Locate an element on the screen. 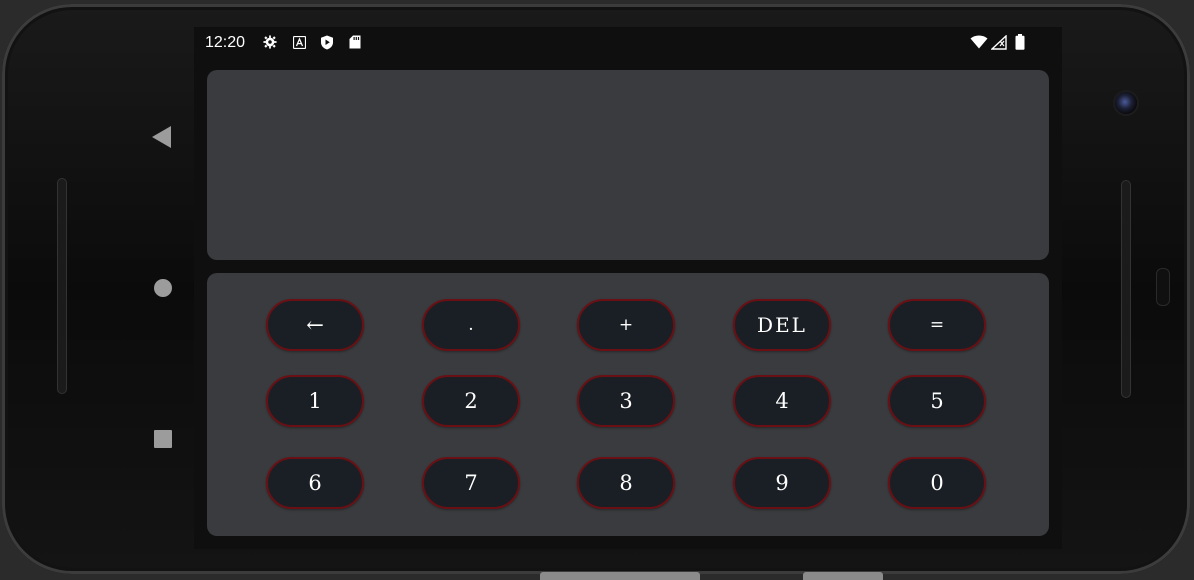 The height and width of the screenshot is (580, 1194). status-time: 12:20 is located at coordinates (225, 42).